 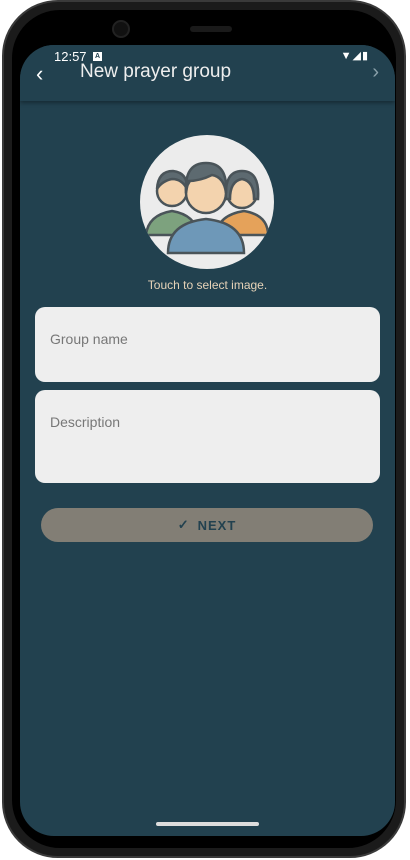 What do you see at coordinates (207, 824) in the screenshot?
I see `home-indicator` at bounding box center [207, 824].